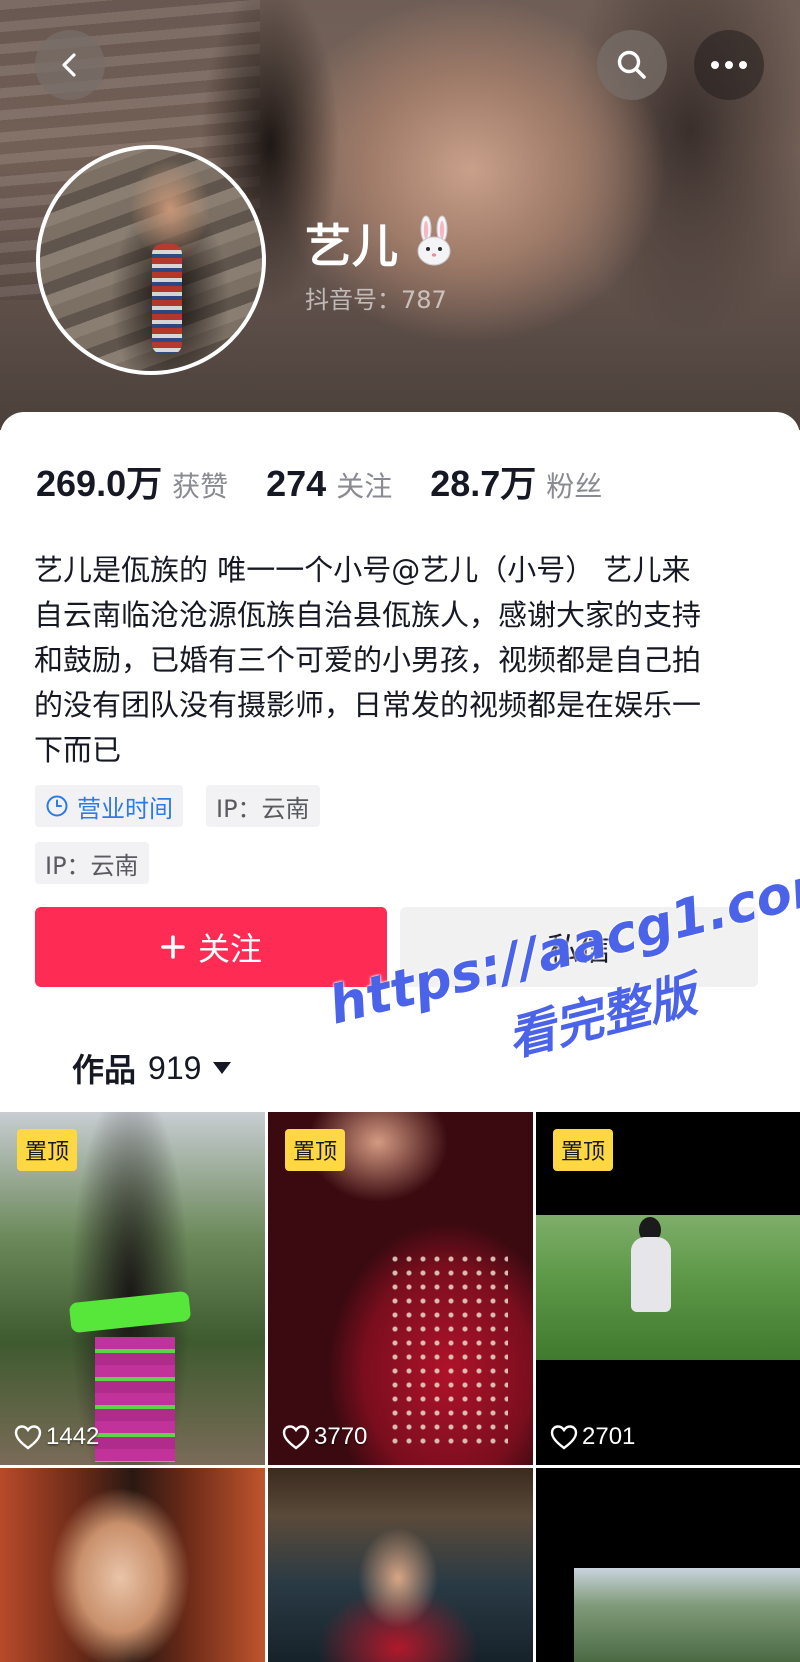 The width and height of the screenshot is (800, 1662). I want to click on douyin-id: 抖音号：787, so click(376, 297).